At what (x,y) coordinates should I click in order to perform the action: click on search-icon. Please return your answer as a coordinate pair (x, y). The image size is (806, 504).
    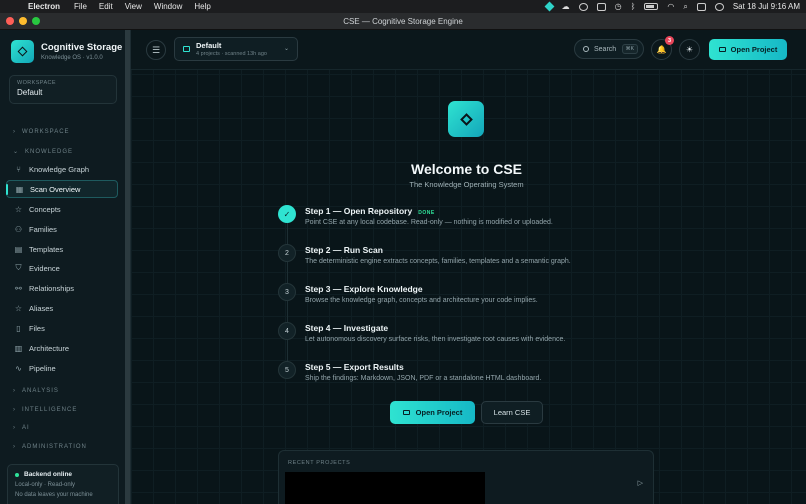
    Looking at the image, I should click on (586, 49).